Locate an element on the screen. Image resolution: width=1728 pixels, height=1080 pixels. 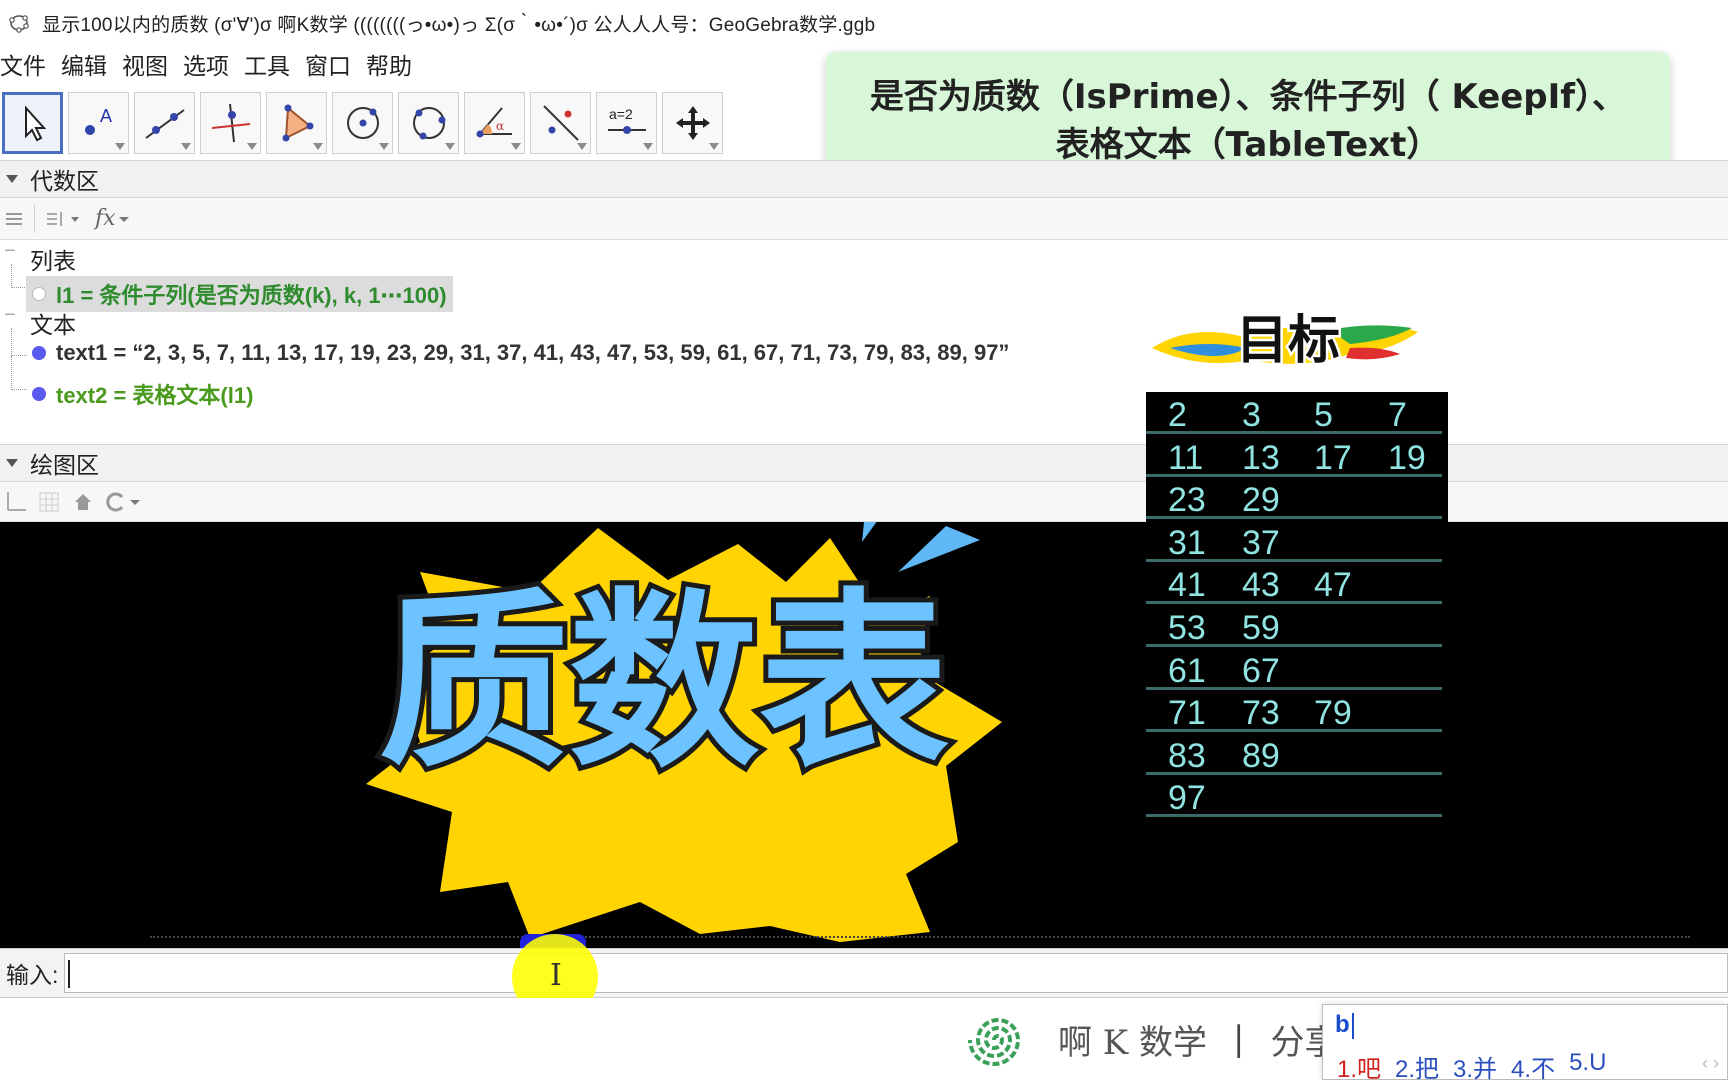
circle-center-point-tool-icon is located at coordinates (362, 123).